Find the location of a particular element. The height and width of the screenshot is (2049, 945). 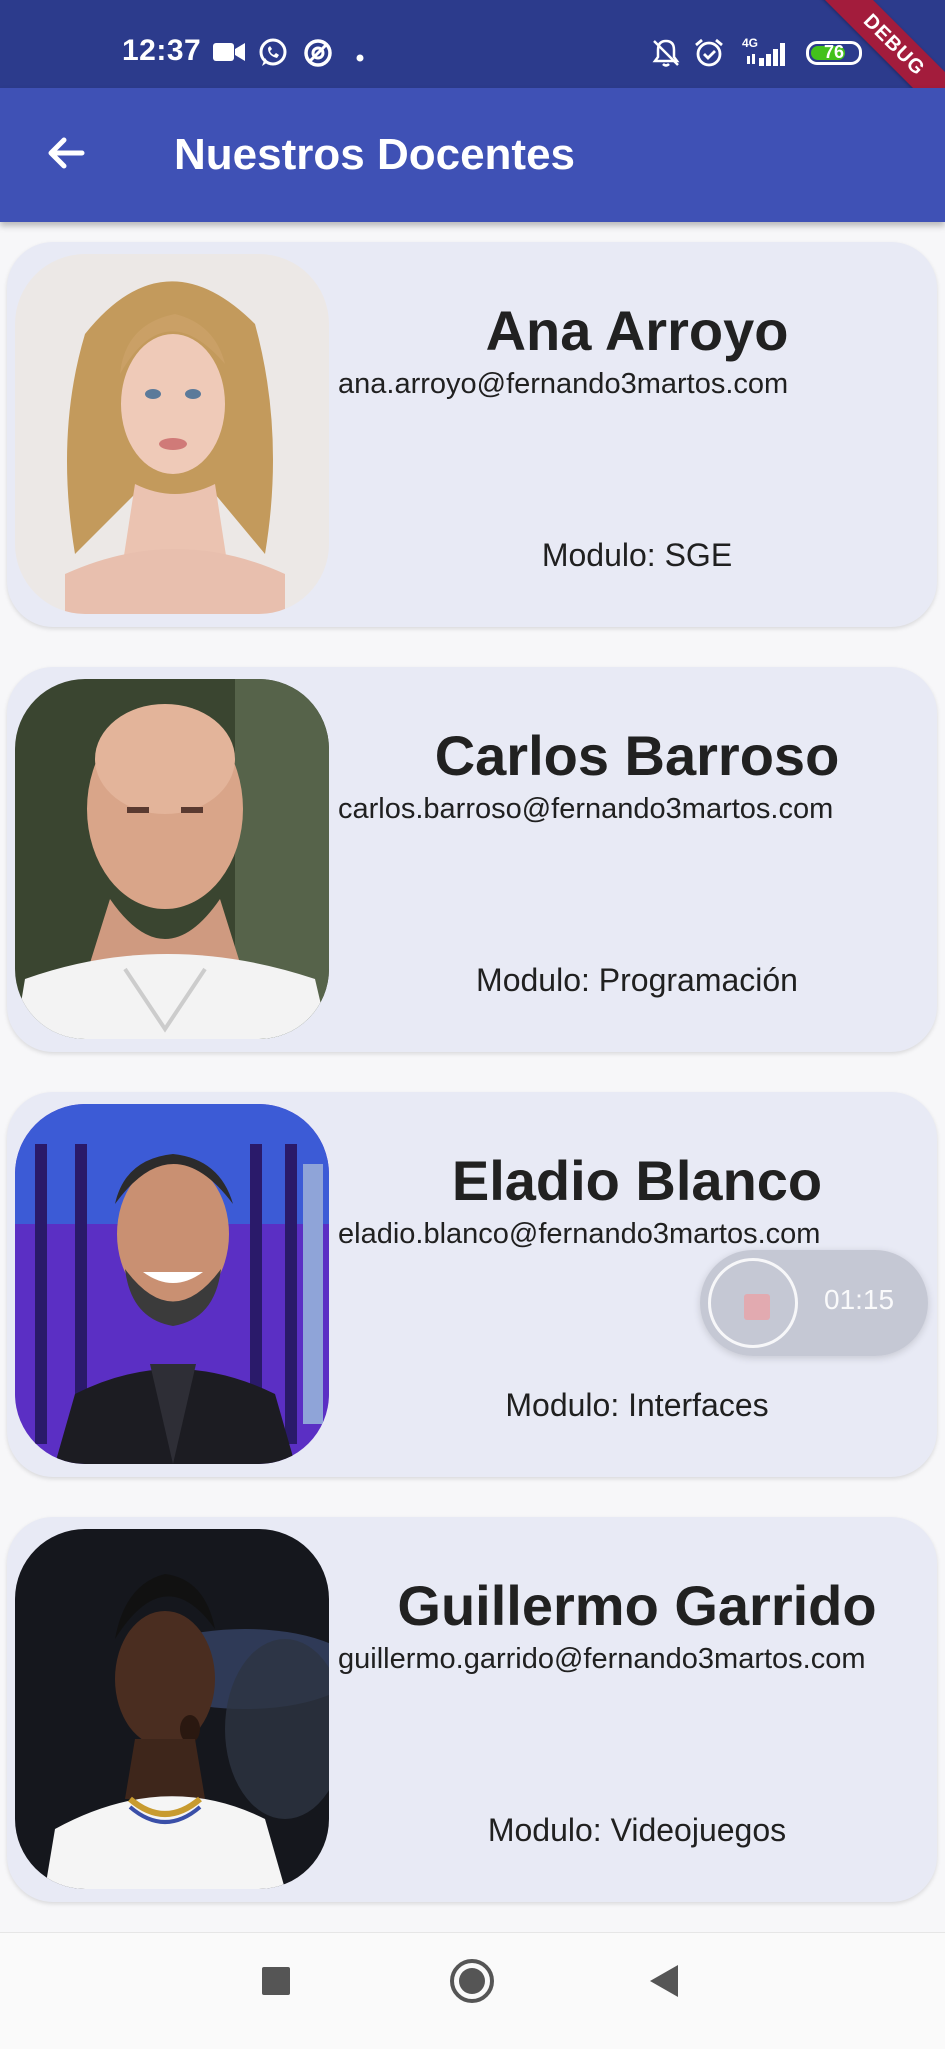

arrow-back-icon is located at coordinates (66, 153).